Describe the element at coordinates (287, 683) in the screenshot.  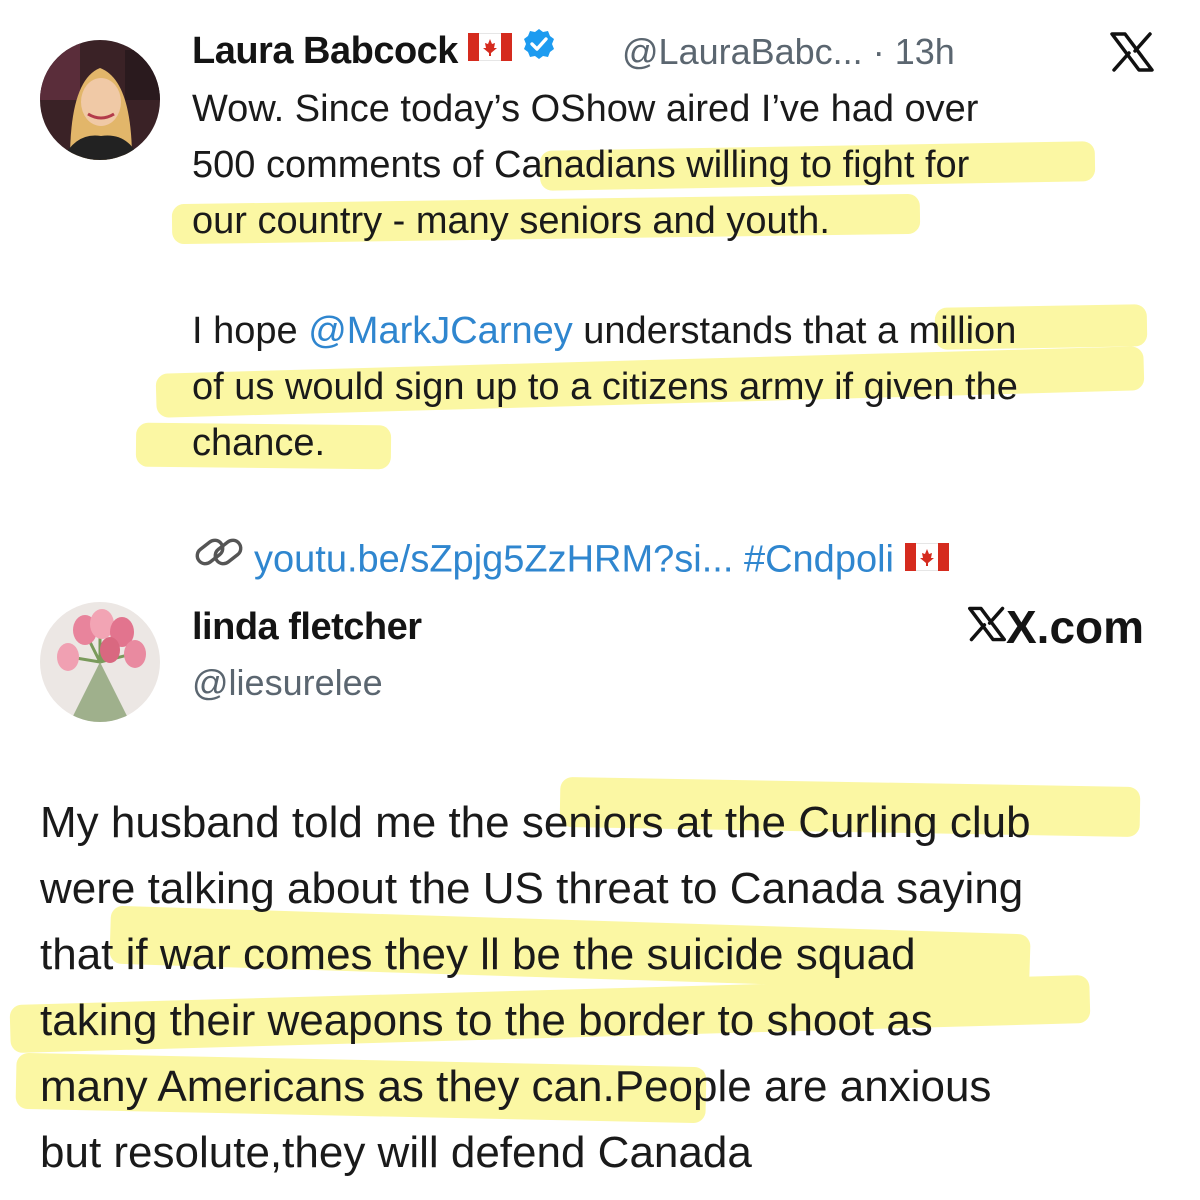
I see `author-handle: @liesurelee` at that location.